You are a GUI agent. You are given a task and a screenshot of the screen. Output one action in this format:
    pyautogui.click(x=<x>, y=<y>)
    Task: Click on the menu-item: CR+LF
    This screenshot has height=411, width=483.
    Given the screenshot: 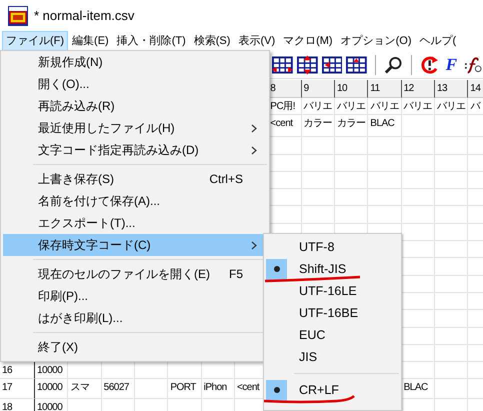 What is the action you would take?
    pyautogui.click(x=332, y=390)
    